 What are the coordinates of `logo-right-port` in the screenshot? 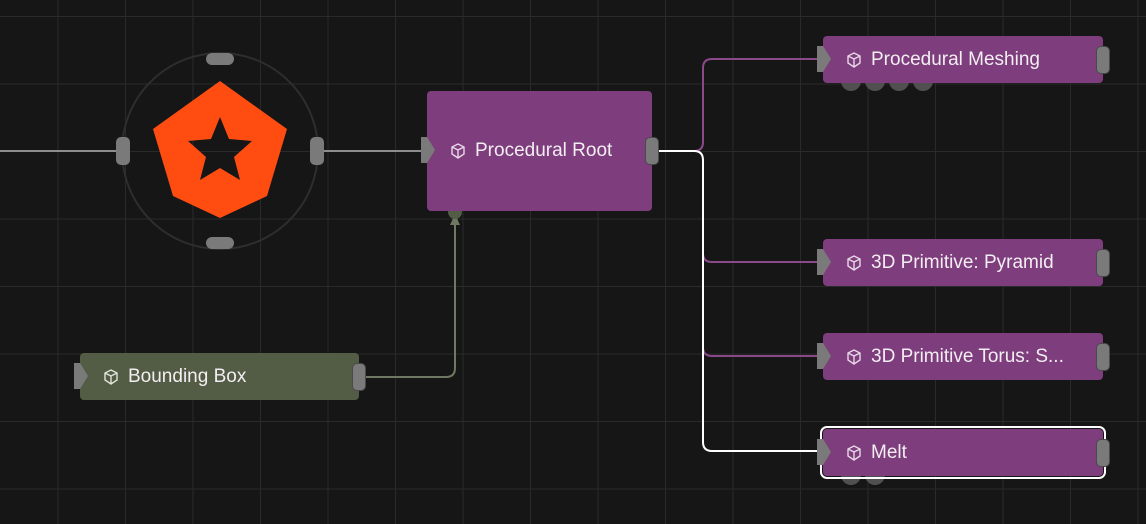 It's located at (317, 151).